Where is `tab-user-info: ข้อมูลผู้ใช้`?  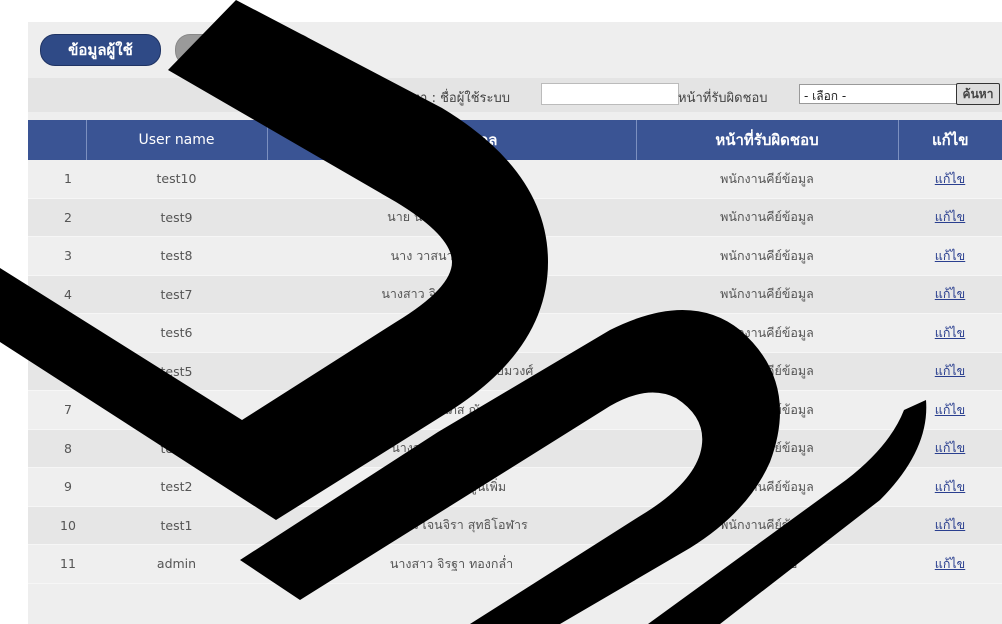
tab-user-info: ข้อมูลผู้ใช้ is located at coordinates (100, 50).